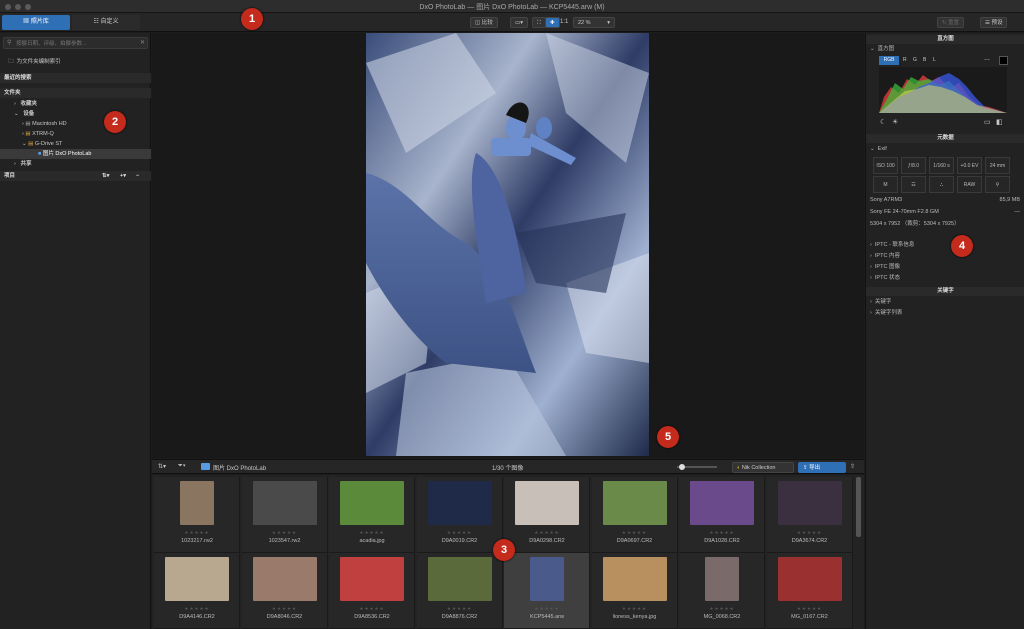 This screenshot has width=1024, height=629. What do you see at coordinates (75, 78) in the screenshot?
I see `recent-searches-header: 最近的搜索` at bounding box center [75, 78].